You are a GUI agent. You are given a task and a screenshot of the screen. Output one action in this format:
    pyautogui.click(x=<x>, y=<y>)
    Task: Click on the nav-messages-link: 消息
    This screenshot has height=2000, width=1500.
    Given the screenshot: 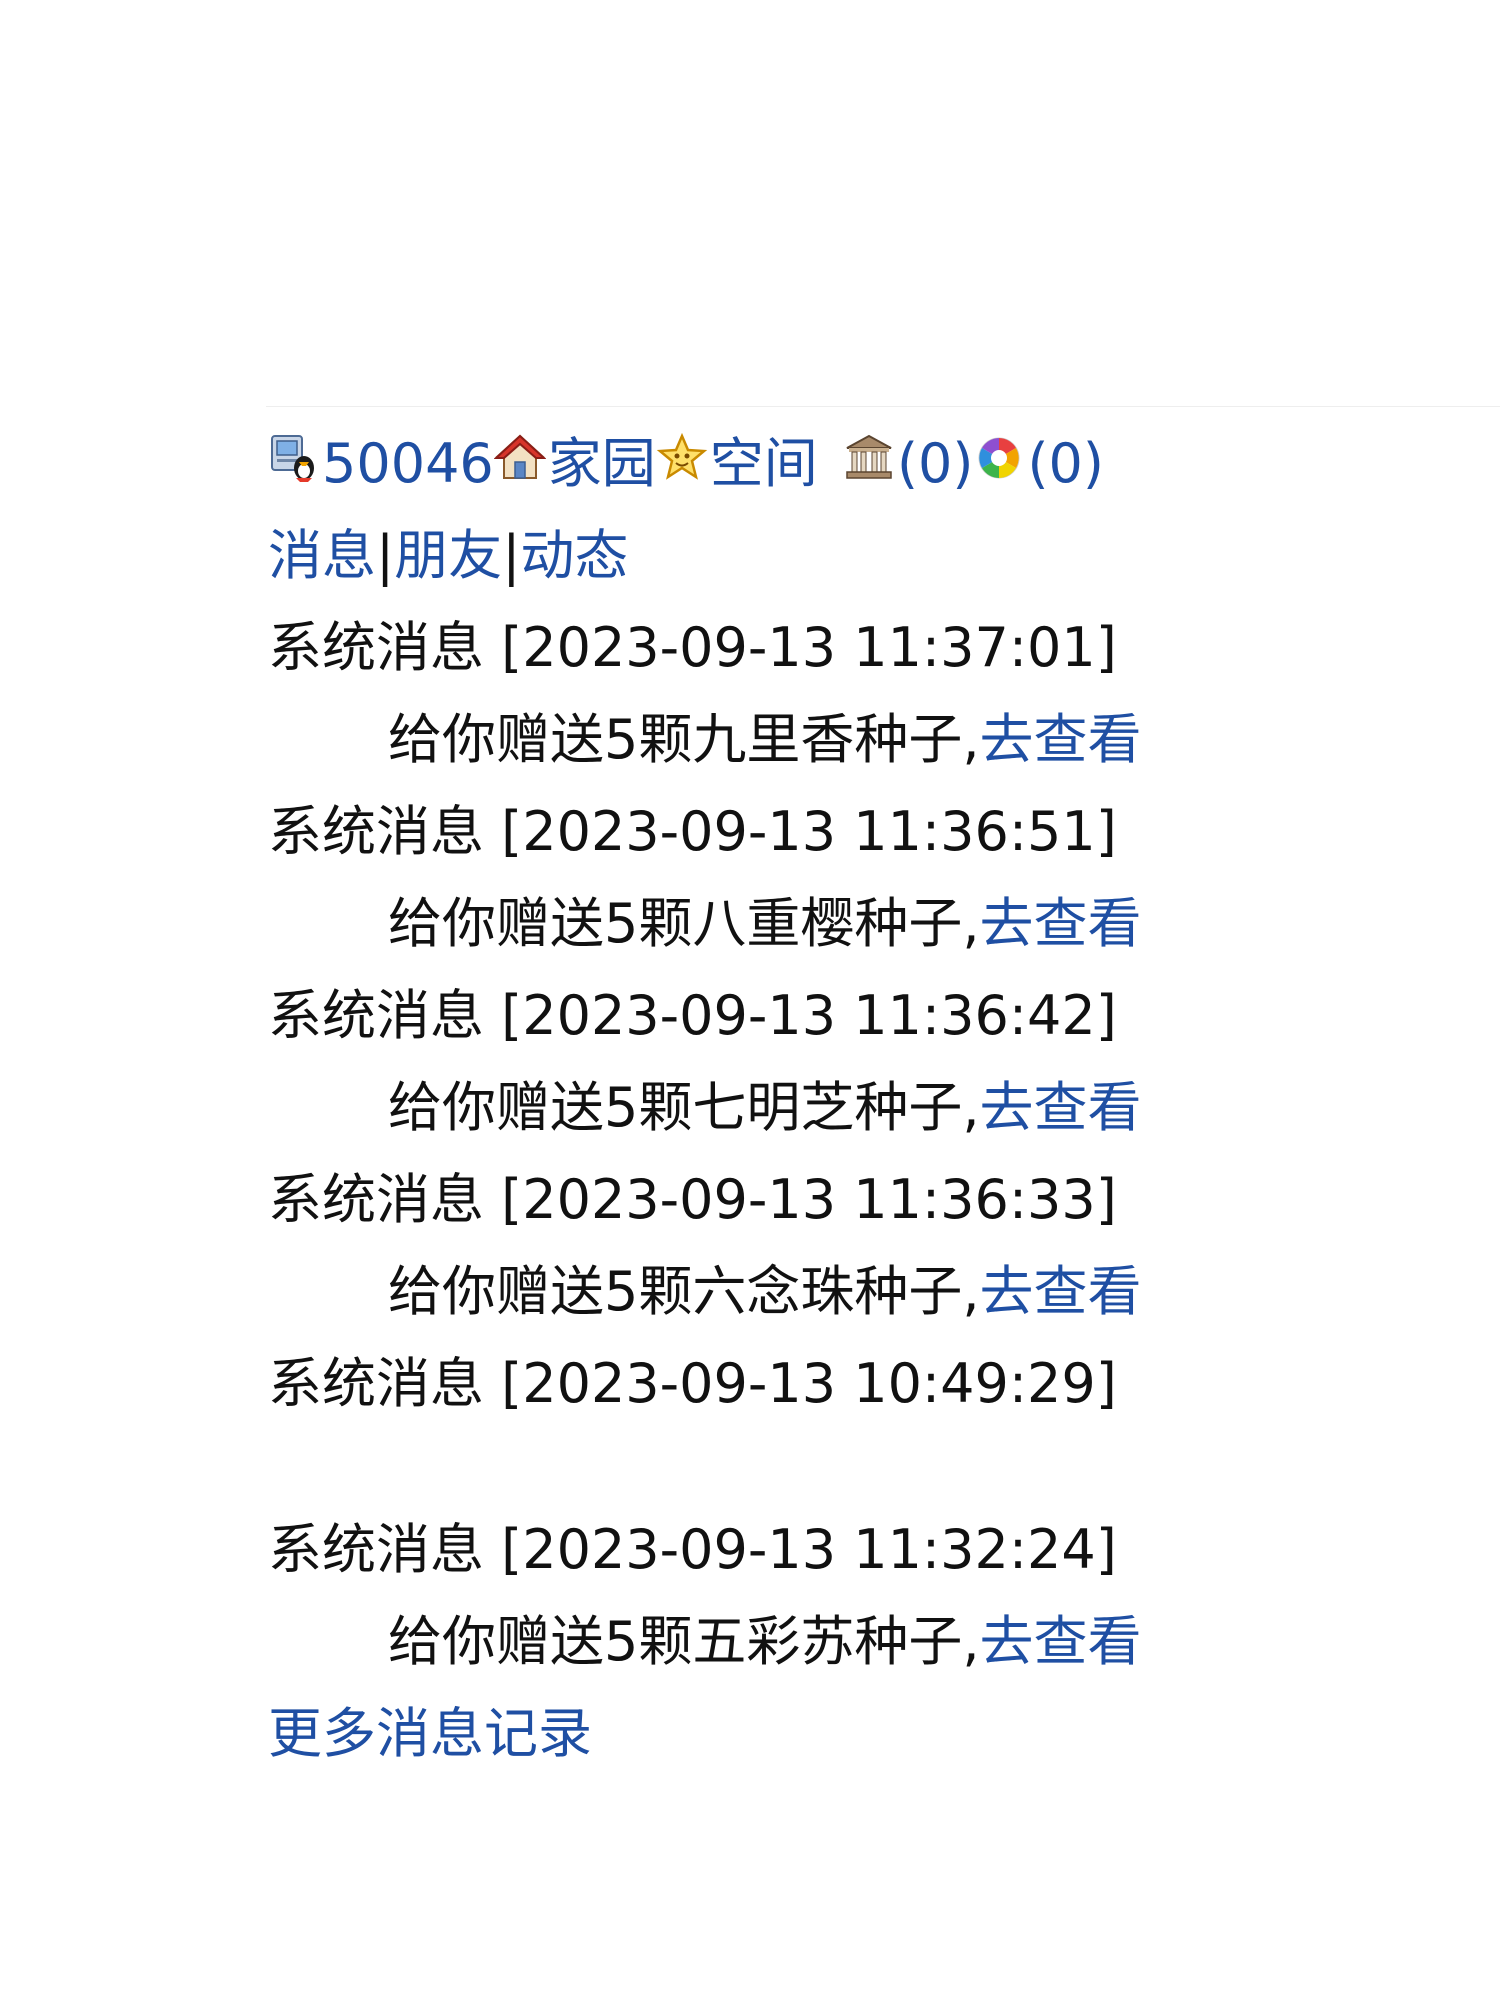 What is the action you would take?
    pyautogui.click(x=322, y=555)
    